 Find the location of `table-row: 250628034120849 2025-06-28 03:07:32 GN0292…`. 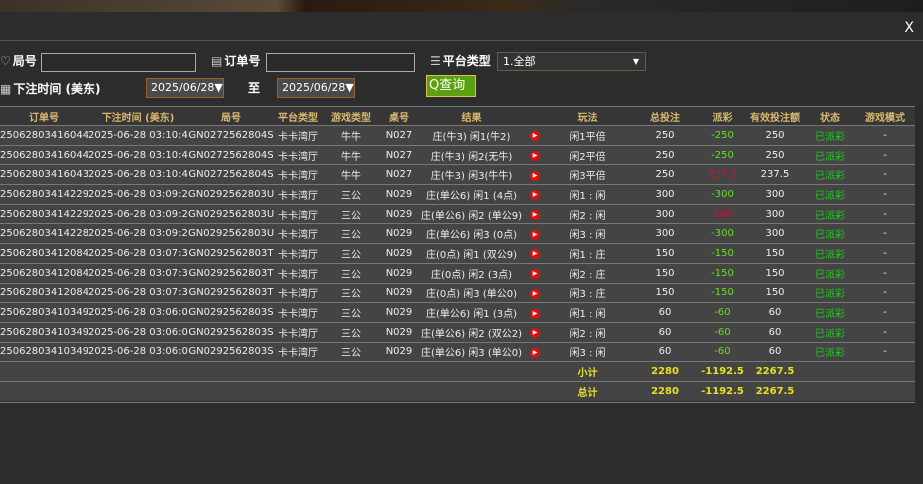

table-row: 250628034120849 2025-06-28 03:07:32 GN0292… is located at coordinates (457, 253).